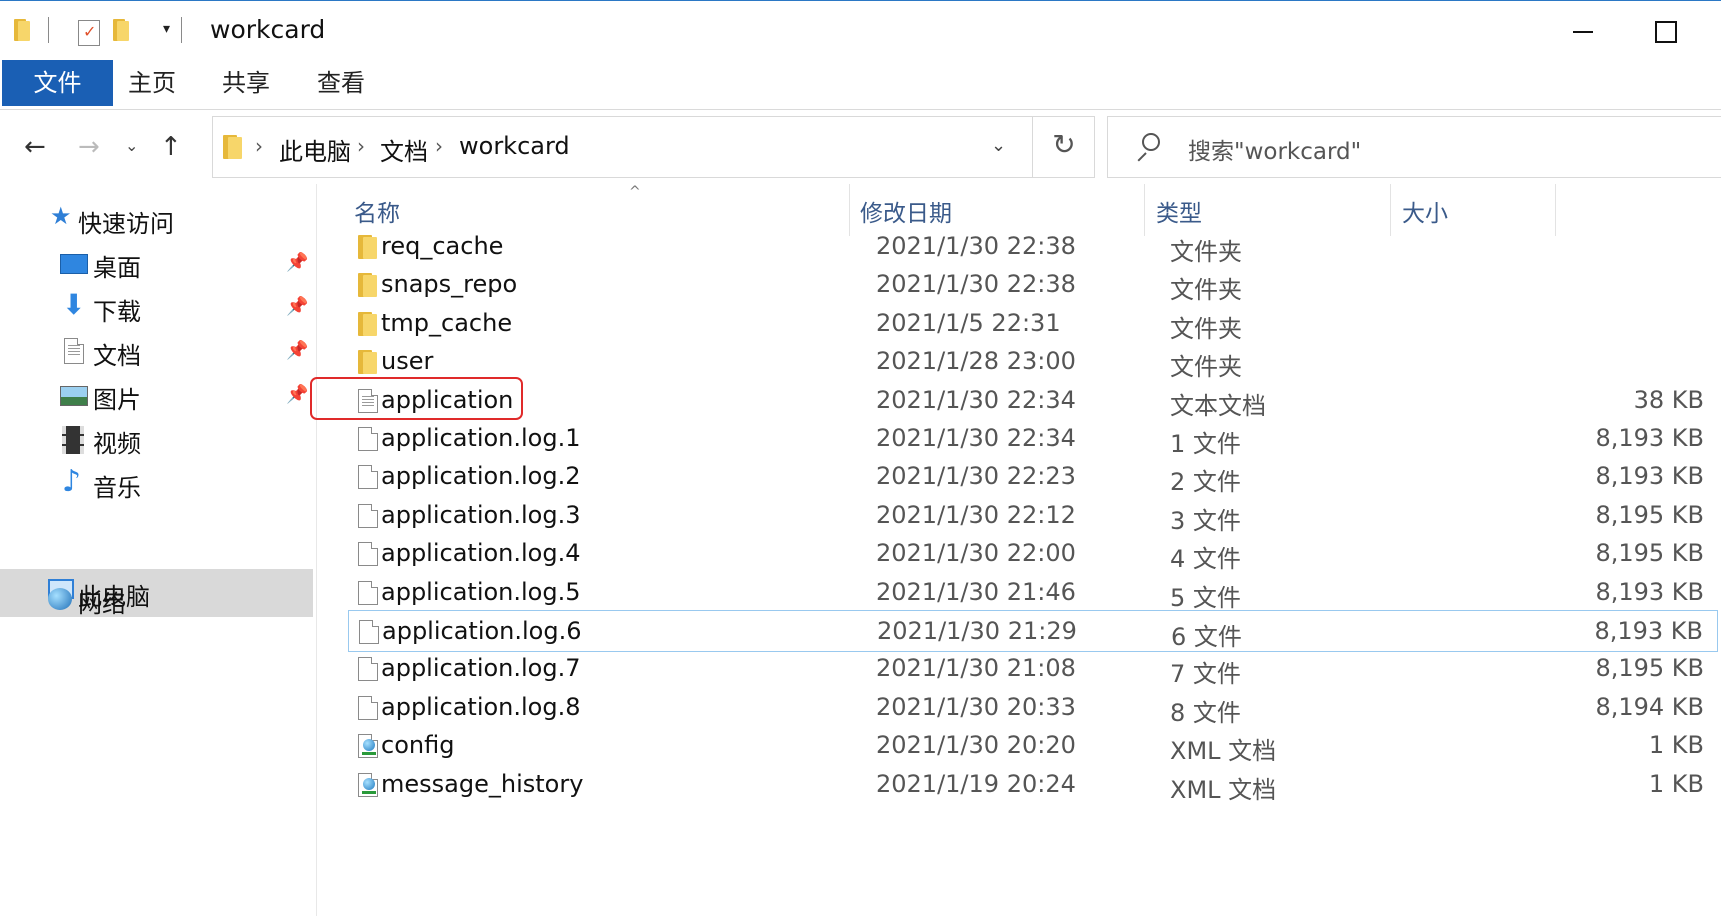  Describe the element at coordinates (653, 147) in the screenshot. I see `address-bar: › 此电脑 › 文档 › workcard ⌄` at that location.